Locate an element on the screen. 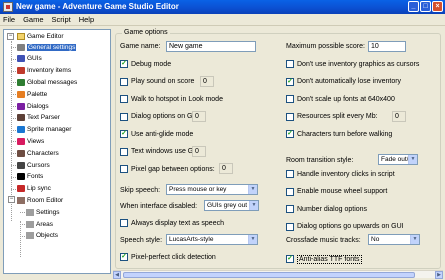  tree-item: Dialogs is located at coordinates (33, 106).